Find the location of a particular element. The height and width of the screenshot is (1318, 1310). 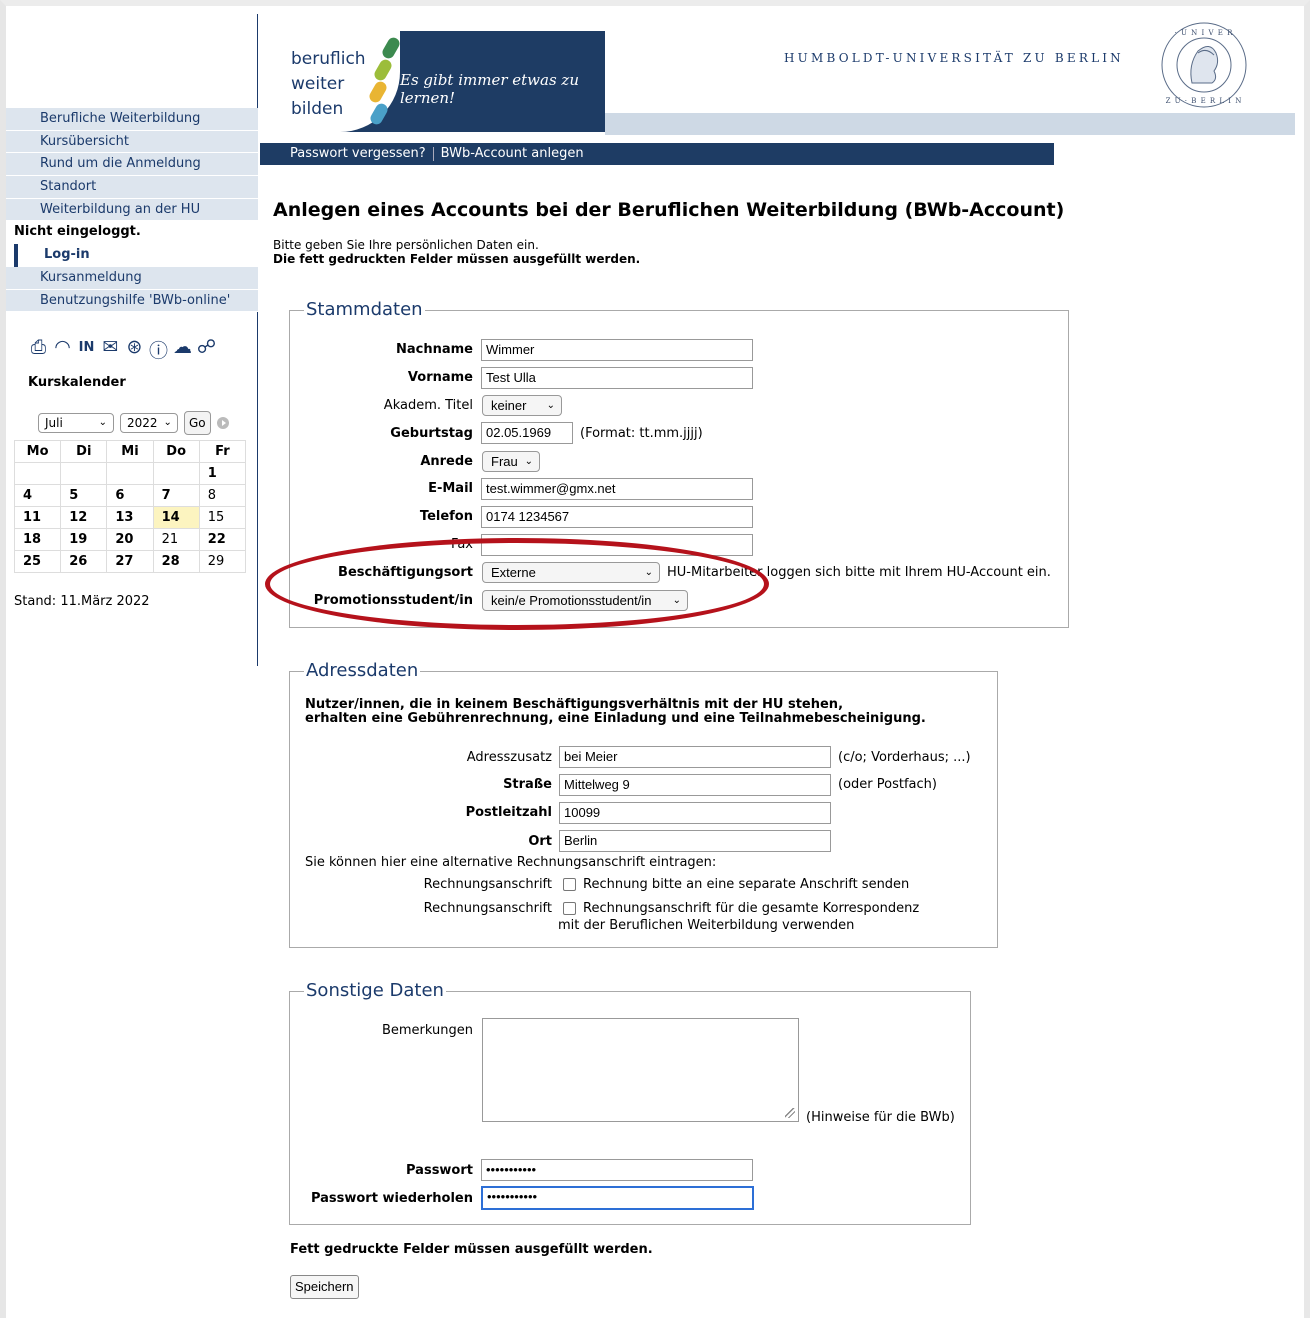

anrede-select: Frau ⌄ is located at coordinates (511, 461).